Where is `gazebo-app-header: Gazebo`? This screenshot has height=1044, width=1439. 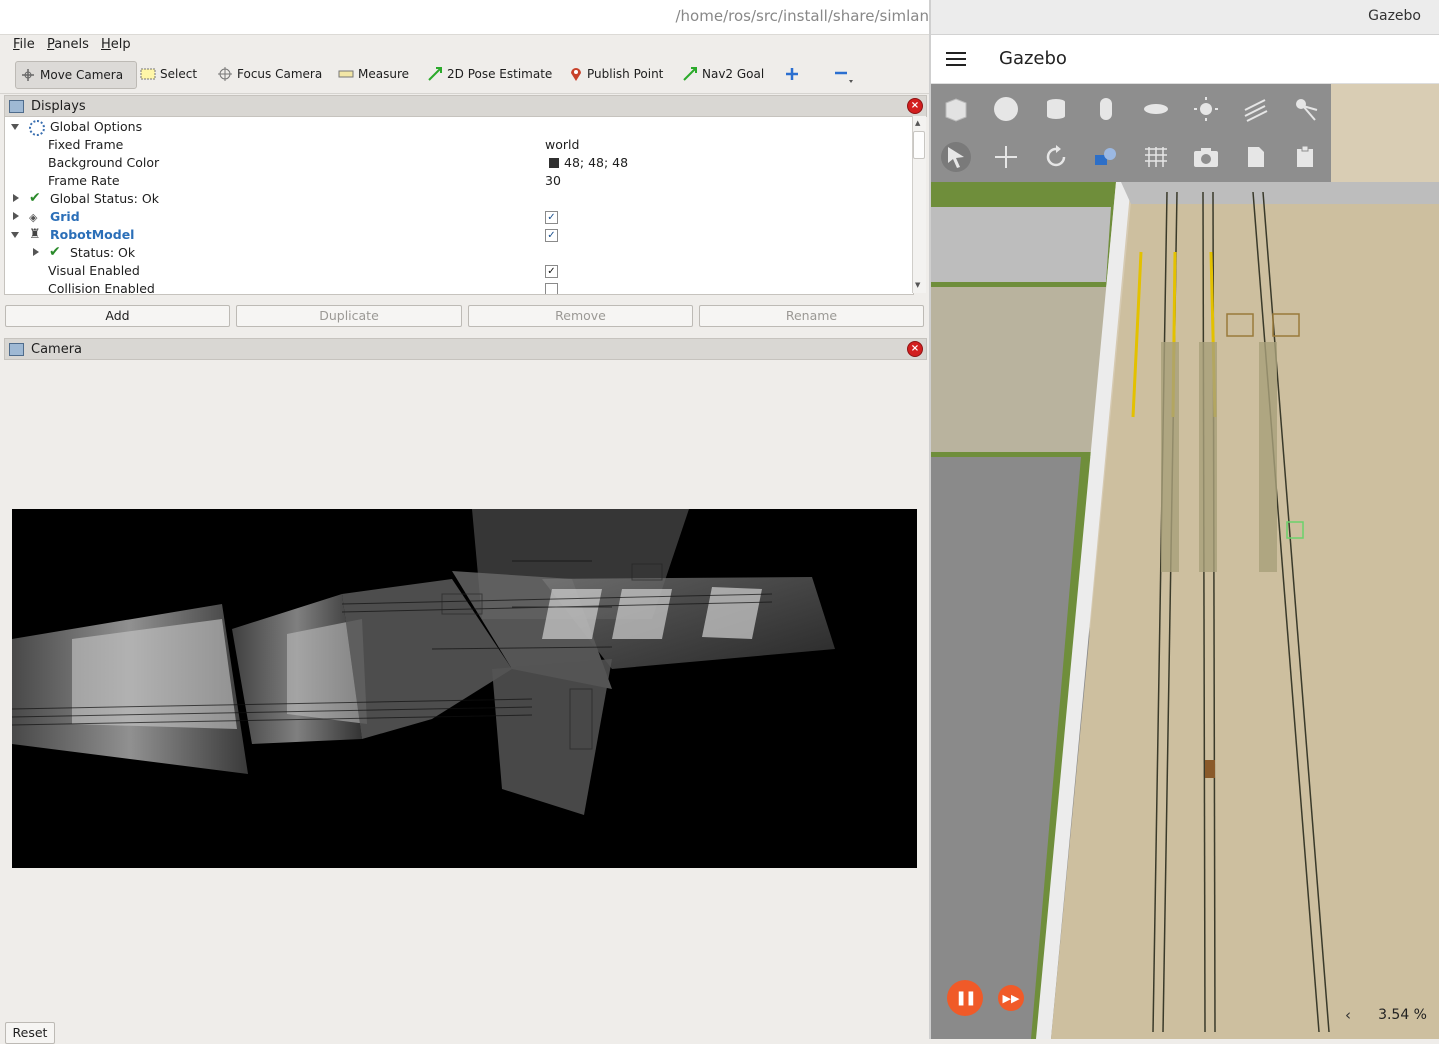 gazebo-app-header: Gazebo is located at coordinates (1185, 59).